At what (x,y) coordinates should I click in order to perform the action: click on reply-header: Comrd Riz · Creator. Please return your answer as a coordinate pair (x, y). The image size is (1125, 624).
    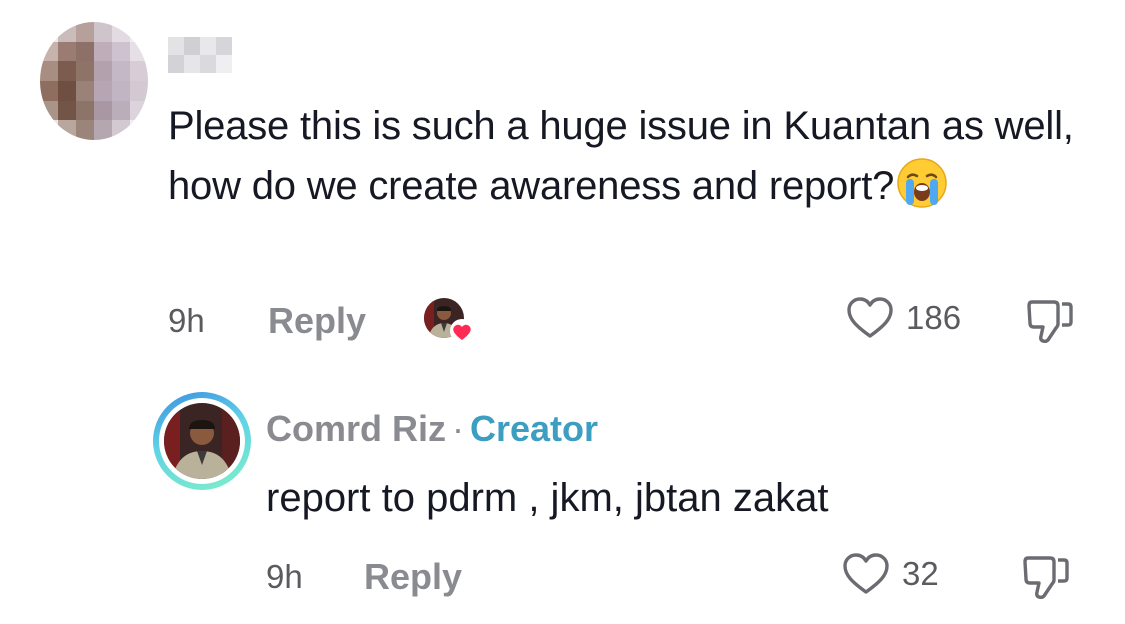
    Looking at the image, I should click on (432, 429).